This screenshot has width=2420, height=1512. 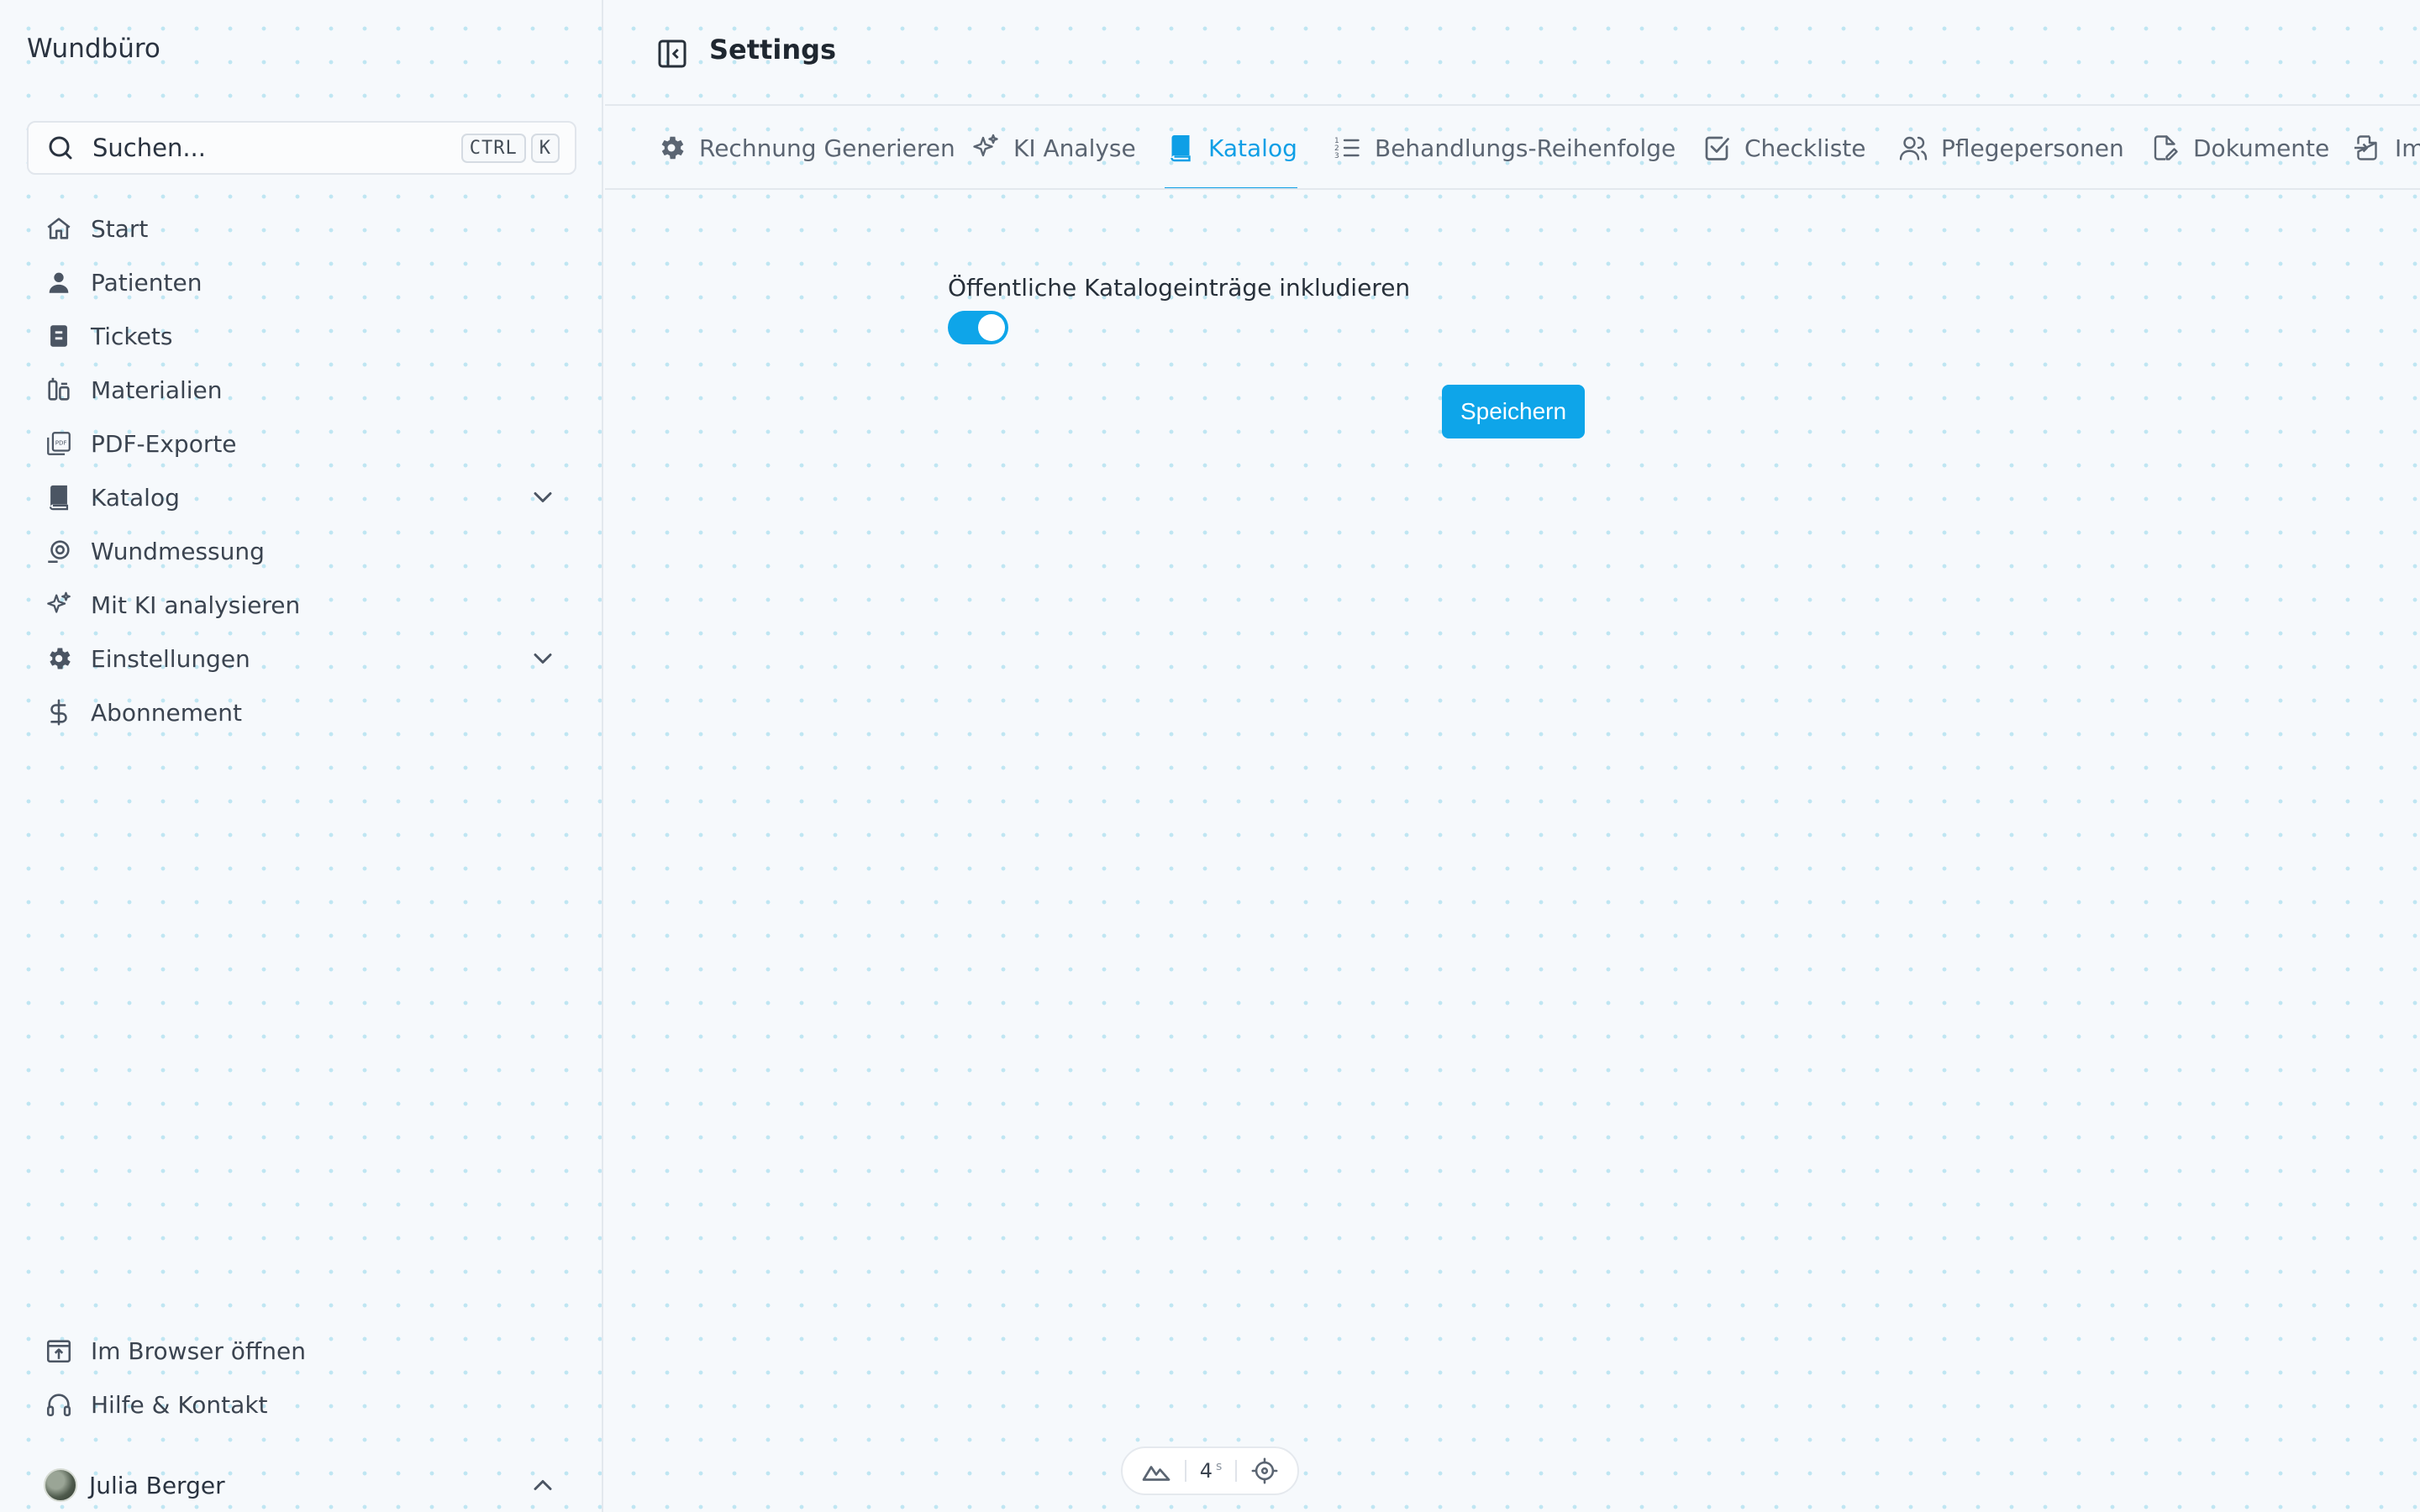 I want to click on mountain-icon, so click(x=1156, y=1471).